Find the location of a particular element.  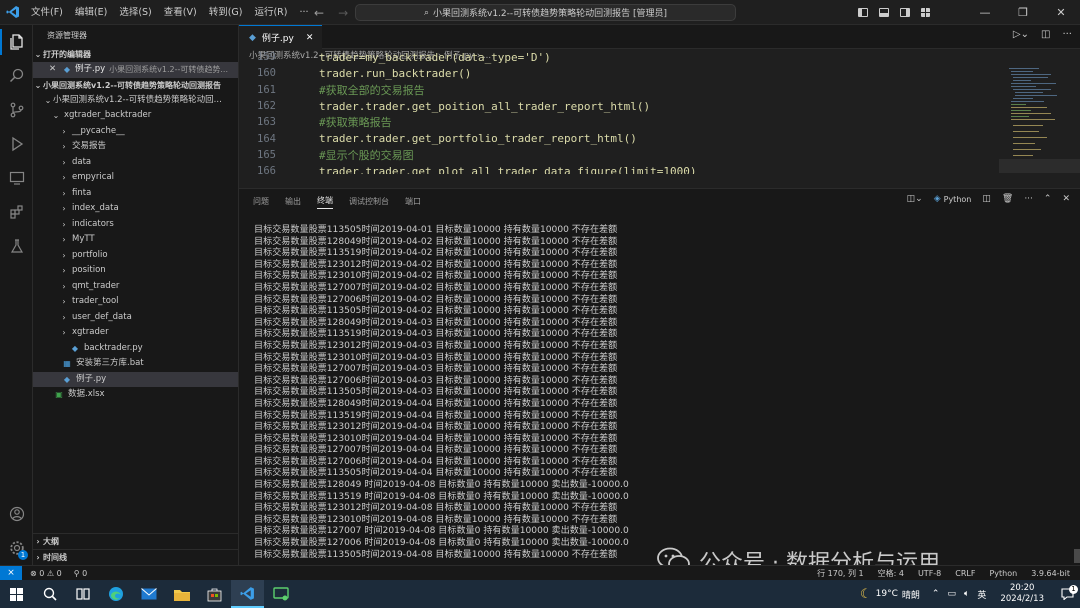

mail-icon is located at coordinates (148, 594).